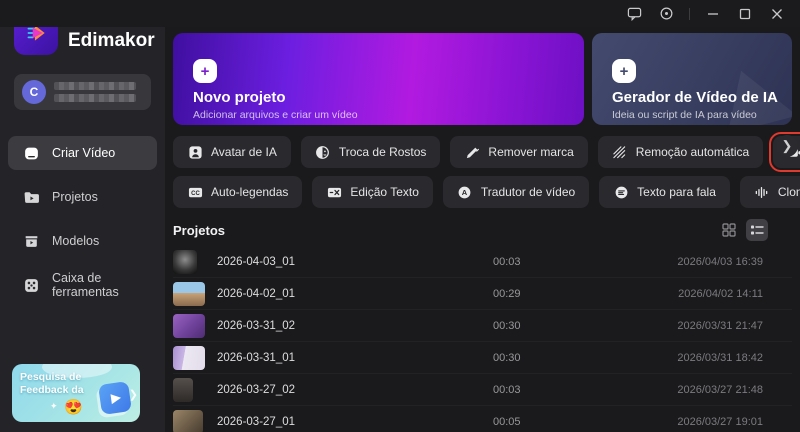 The width and height of the screenshot is (800, 432). What do you see at coordinates (634, 14) in the screenshot?
I see `feedback-icon` at bounding box center [634, 14].